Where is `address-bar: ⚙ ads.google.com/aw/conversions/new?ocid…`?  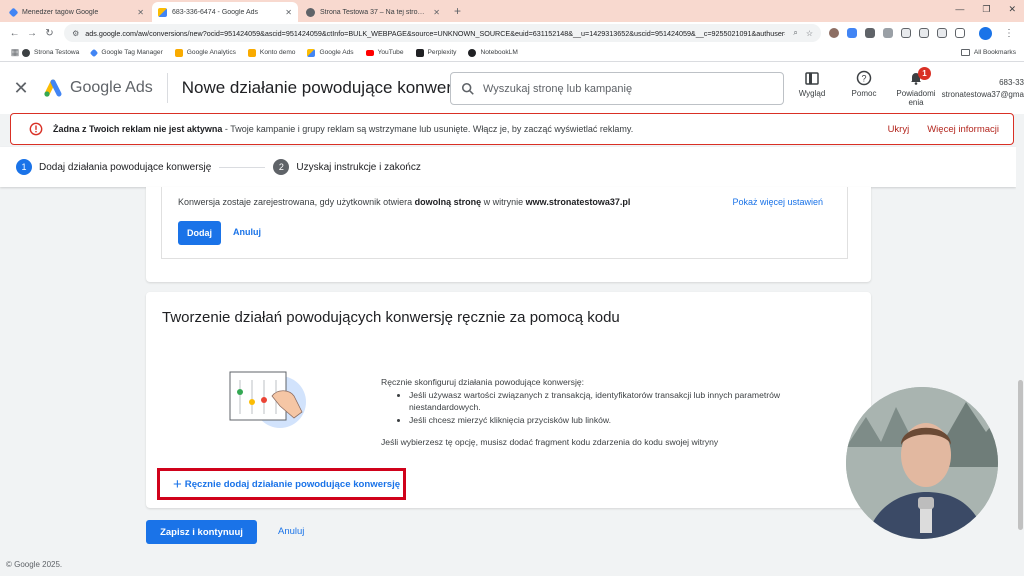
address-bar: ⚙ ads.google.com/aw/conversions/new?ocid… is located at coordinates (442, 33).